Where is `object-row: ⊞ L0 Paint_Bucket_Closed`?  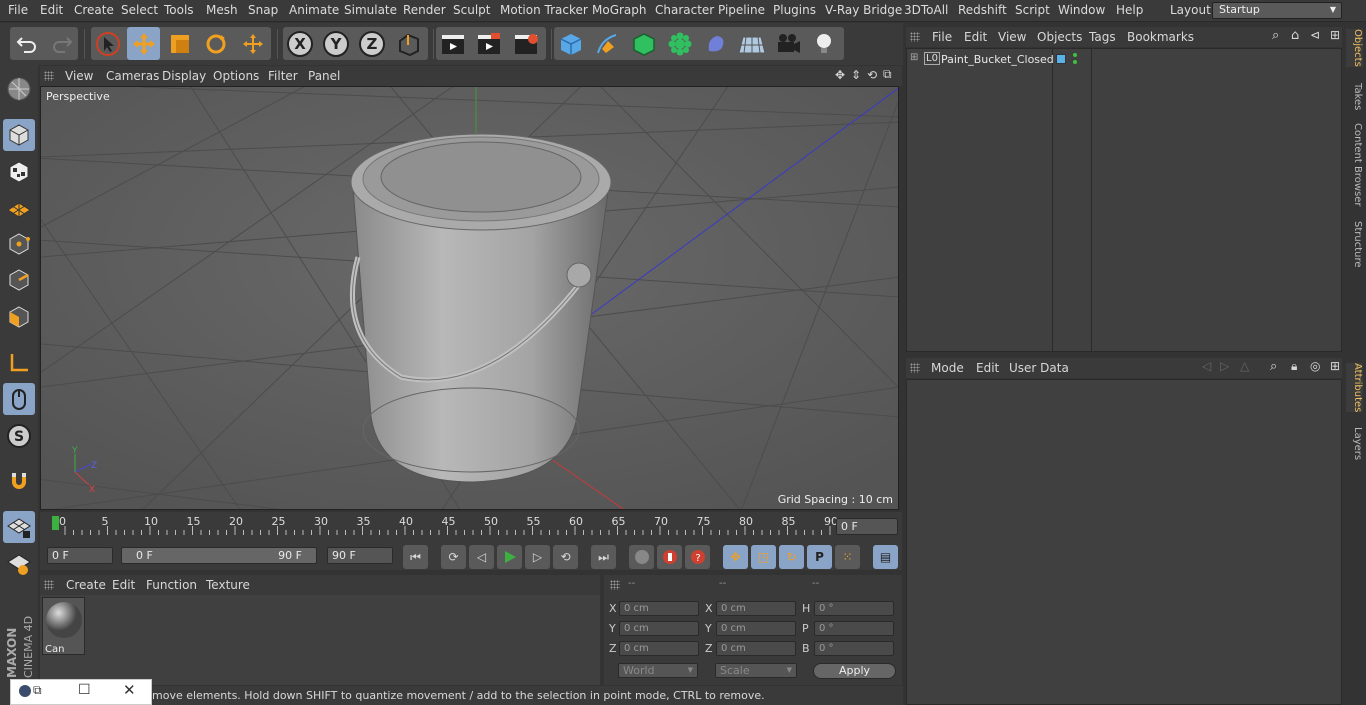 object-row: ⊞ L0 Paint_Bucket_Closed is located at coordinates (1124, 60).